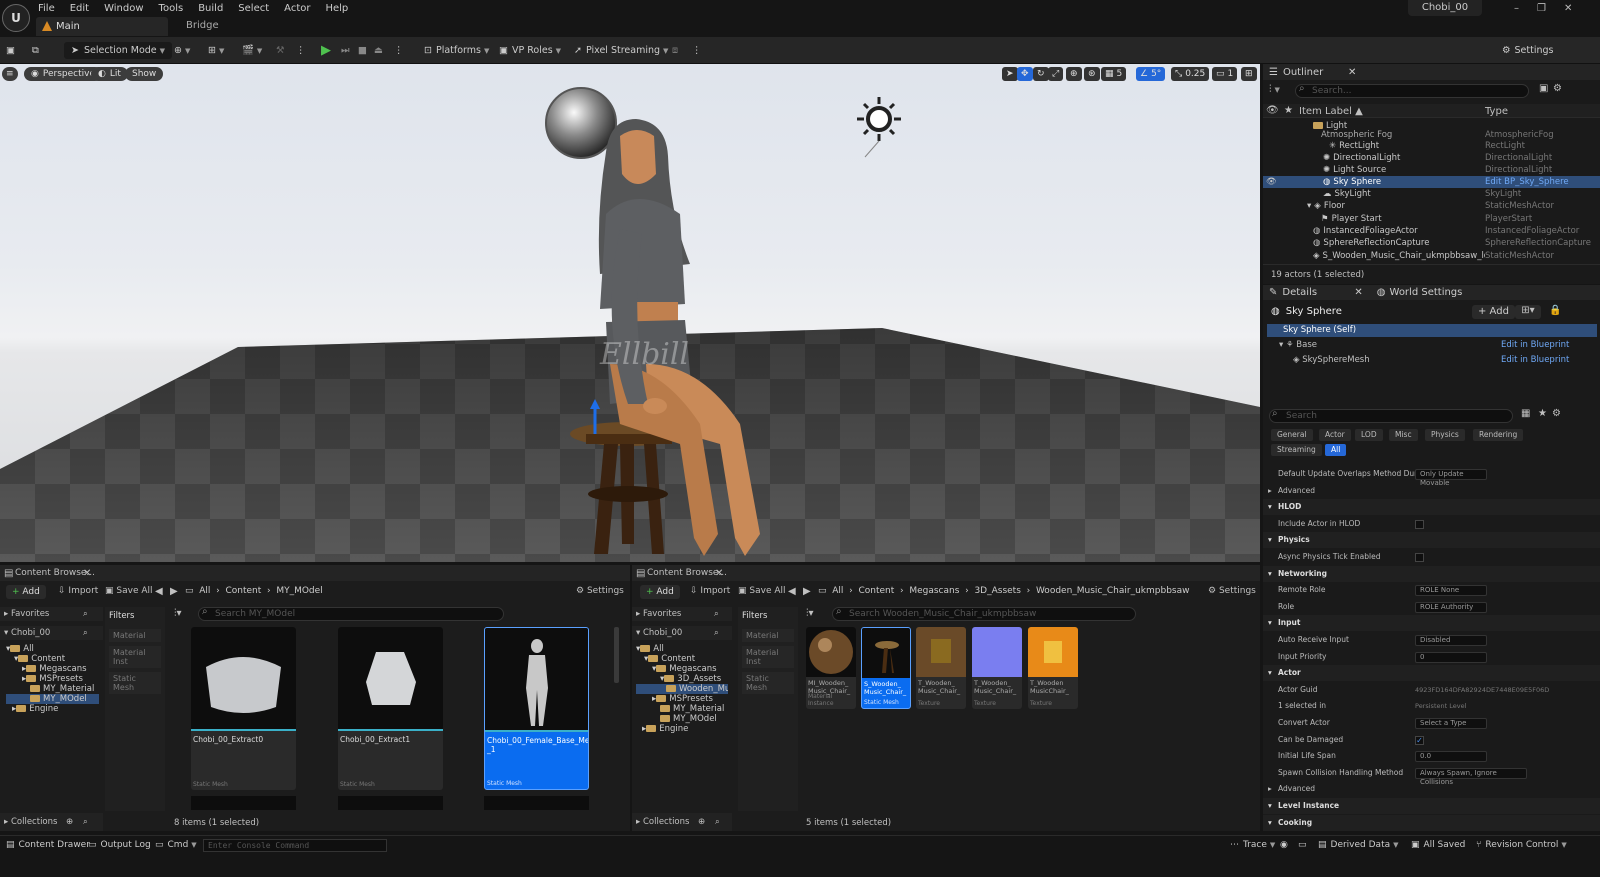 This screenshot has height=877, width=1600. What do you see at coordinates (1426, 292) in the screenshot?
I see `tab-world-settings: World Settings` at bounding box center [1426, 292].